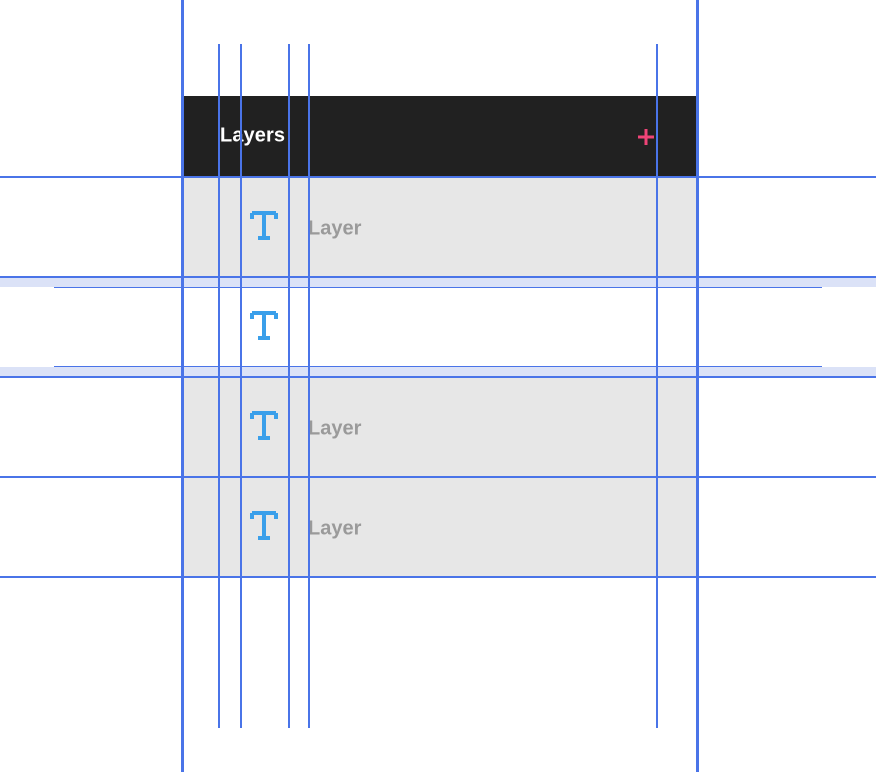 This screenshot has width=876, height=772. I want to click on layer-row-editing, so click(438, 327).